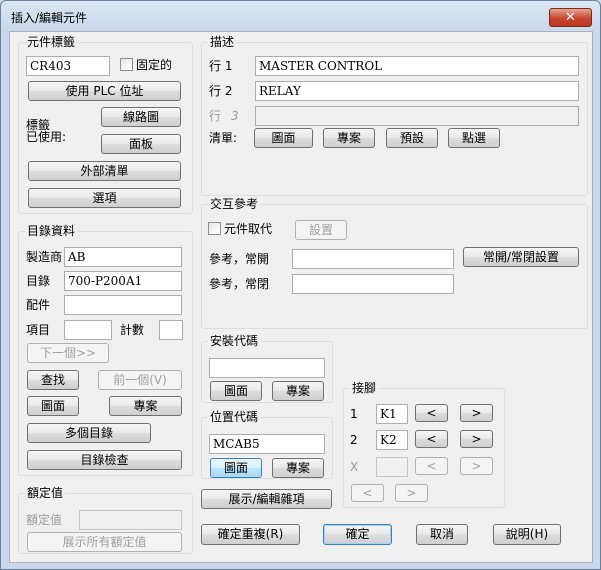 The width and height of the screenshot is (601, 570). What do you see at coordinates (431, 413) in the screenshot?
I see `pin1-left-button: <` at bounding box center [431, 413].